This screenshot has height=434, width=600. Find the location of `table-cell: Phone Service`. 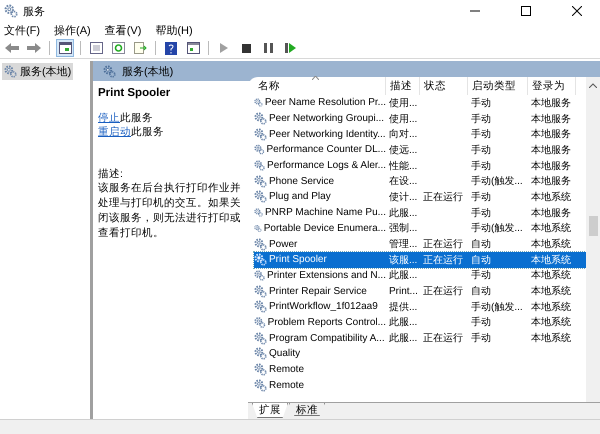

table-cell: Phone Service is located at coordinates (301, 181).